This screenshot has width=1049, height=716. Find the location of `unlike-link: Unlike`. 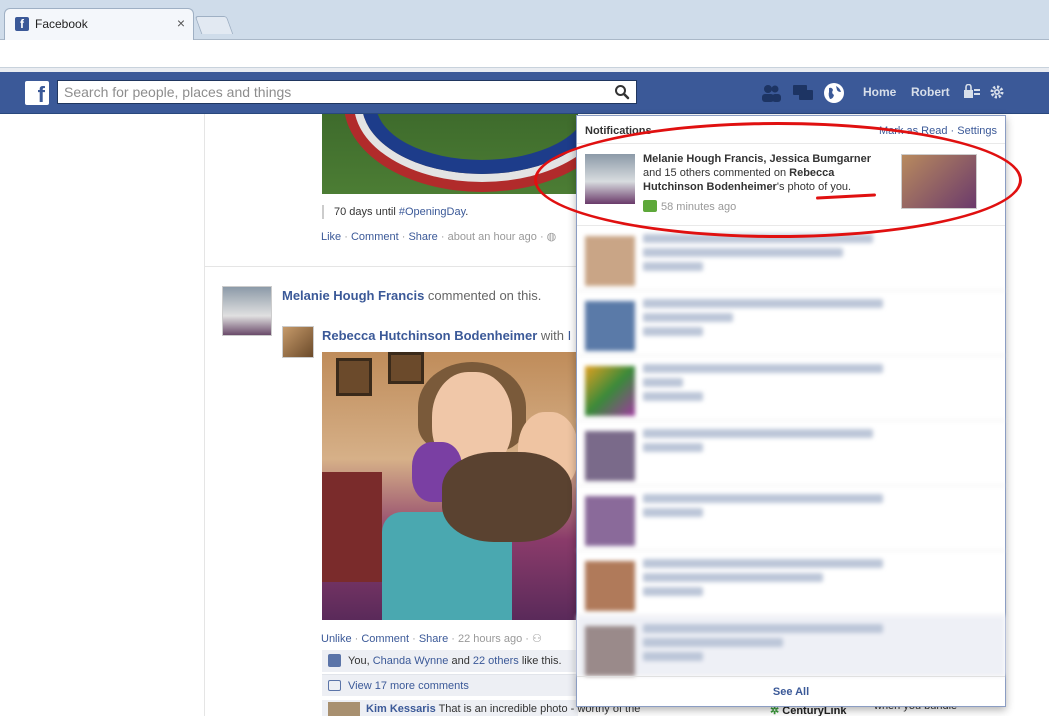

unlike-link: Unlike is located at coordinates (336, 639).